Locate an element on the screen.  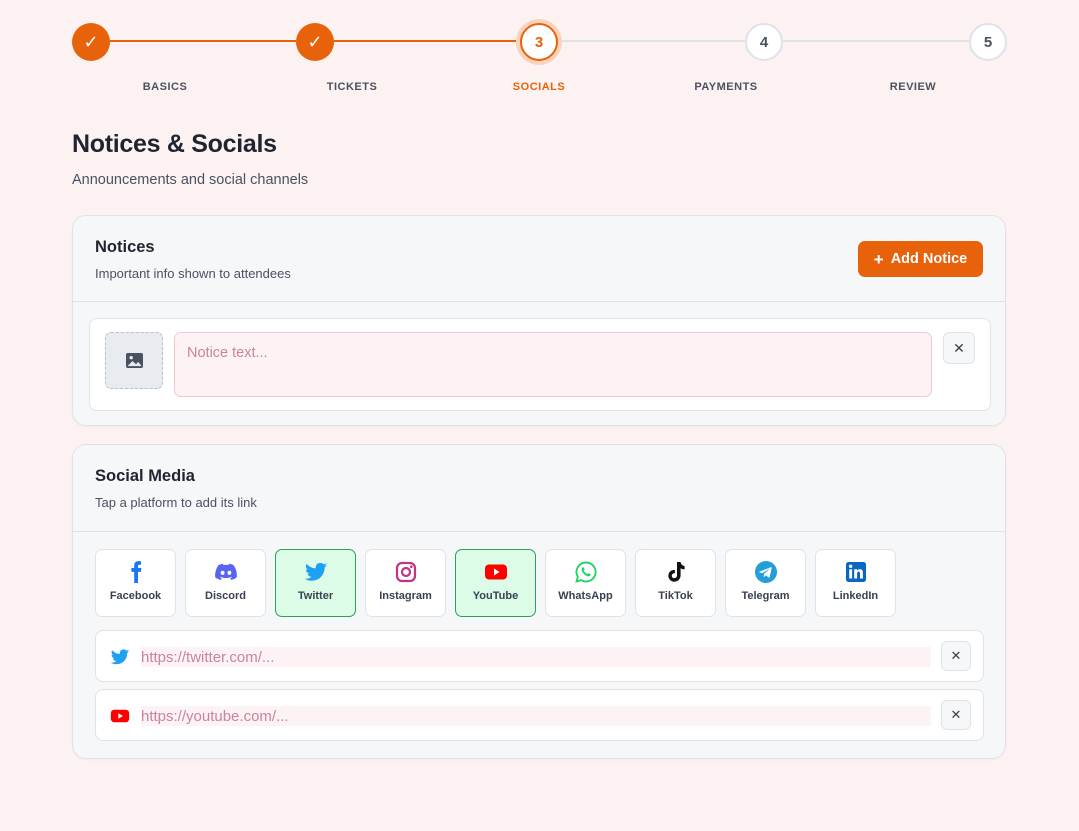
platform-linkedin-button: LinkedIn is located at coordinates (855, 583).